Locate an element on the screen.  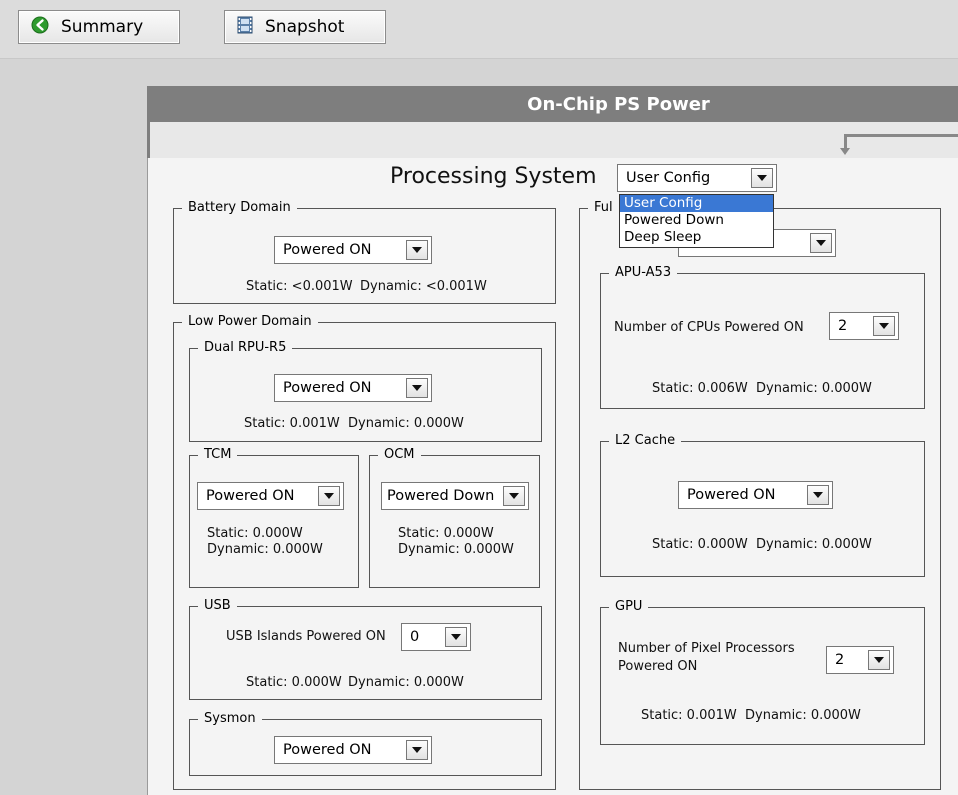
tcm-legend: TCM is located at coordinates (218, 454).